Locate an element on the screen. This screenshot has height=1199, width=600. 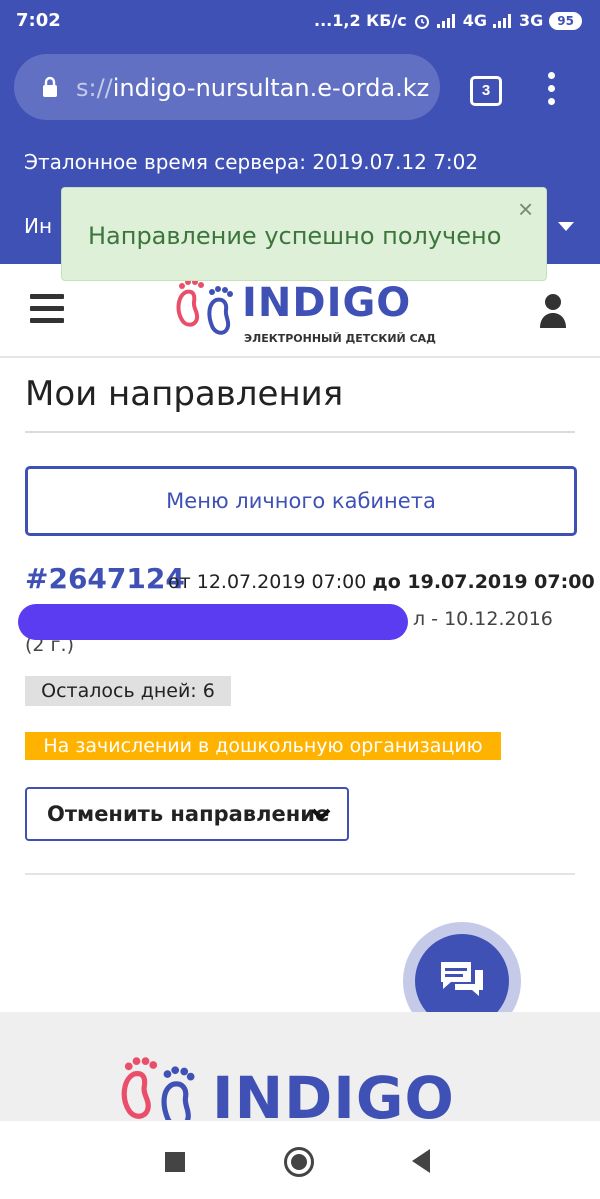
home-icon is located at coordinates (299, 1162).